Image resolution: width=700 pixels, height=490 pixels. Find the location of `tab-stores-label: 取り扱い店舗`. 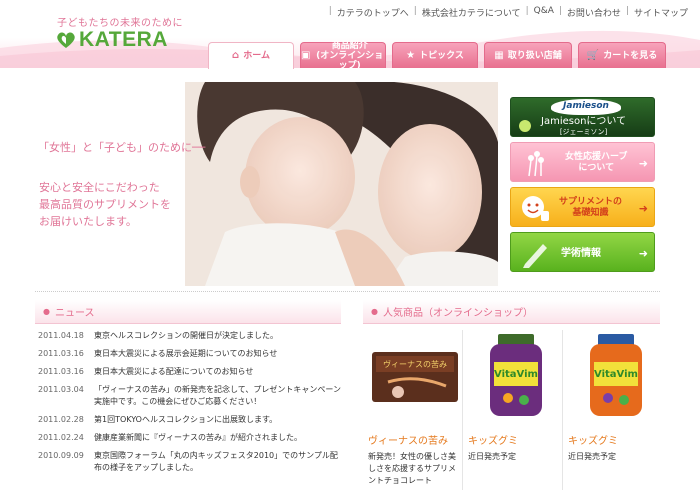

tab-stores-label: 取り扱い店舗 is located at coordinates (534, 55).